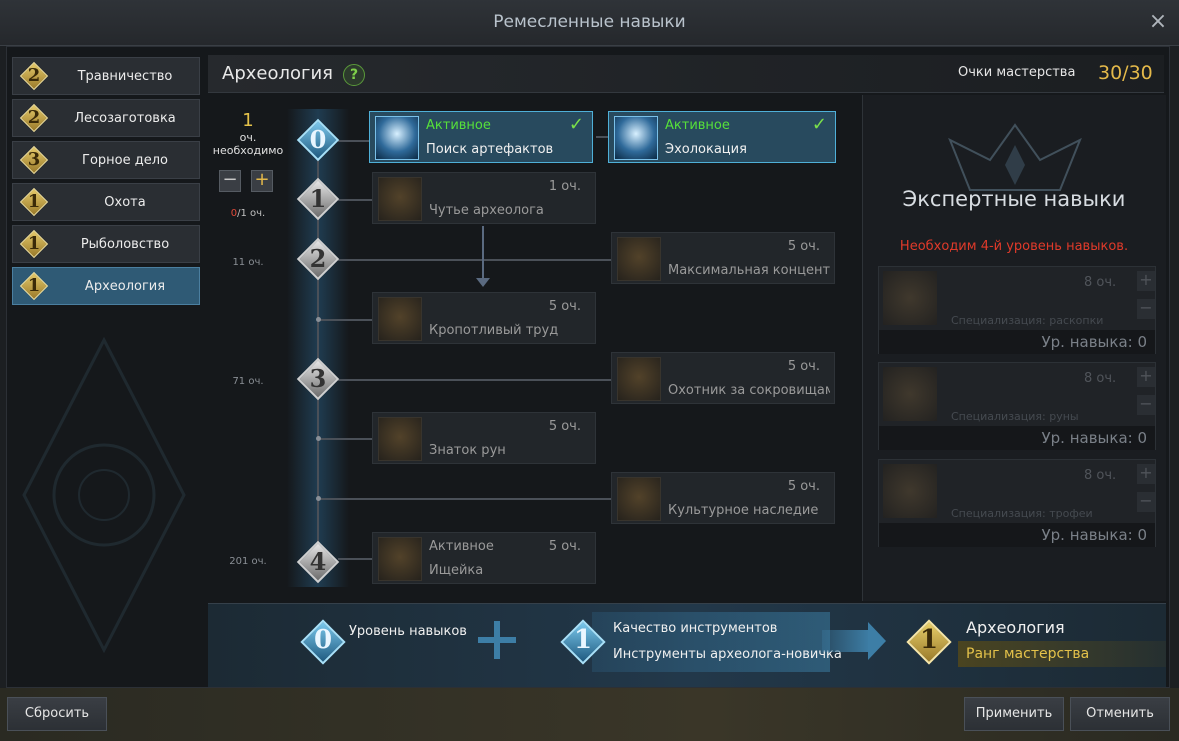 The height and width of the screenshot is (741, 1179). What do you see at coordinates (34, 244) in the screenshot?
I see `rank-gem-icon: 1` at bounding box center [34, 244].